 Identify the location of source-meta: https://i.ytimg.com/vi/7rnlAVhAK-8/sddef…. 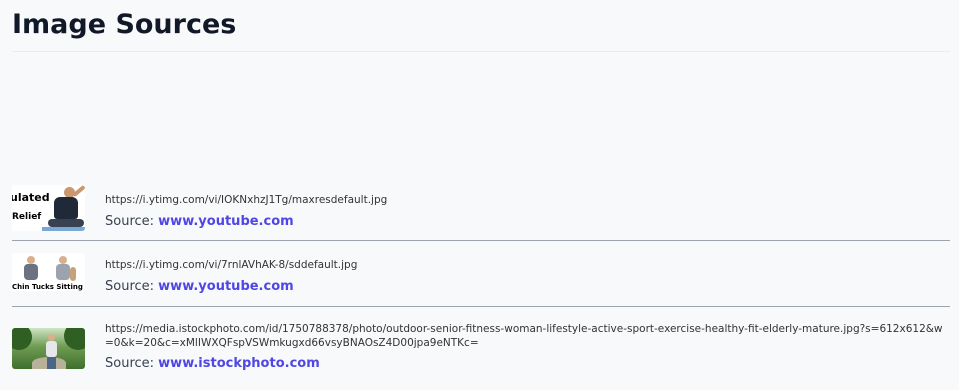
(527, 277).